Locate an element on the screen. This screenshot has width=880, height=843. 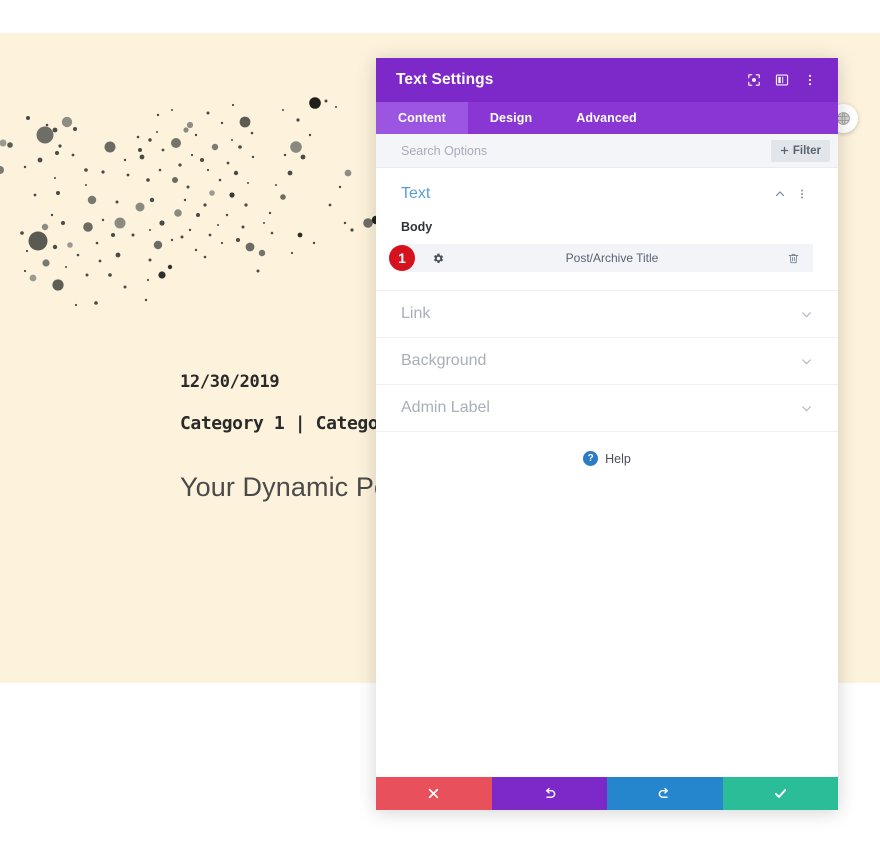
trash-icon is located at coordinates (793, 258).